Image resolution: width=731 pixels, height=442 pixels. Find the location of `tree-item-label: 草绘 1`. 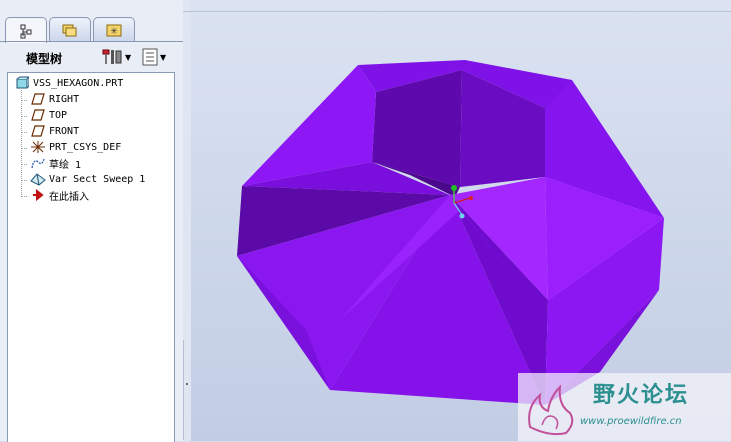

tree-item-label: 草绘 1 is located at coordinates (65, 165).